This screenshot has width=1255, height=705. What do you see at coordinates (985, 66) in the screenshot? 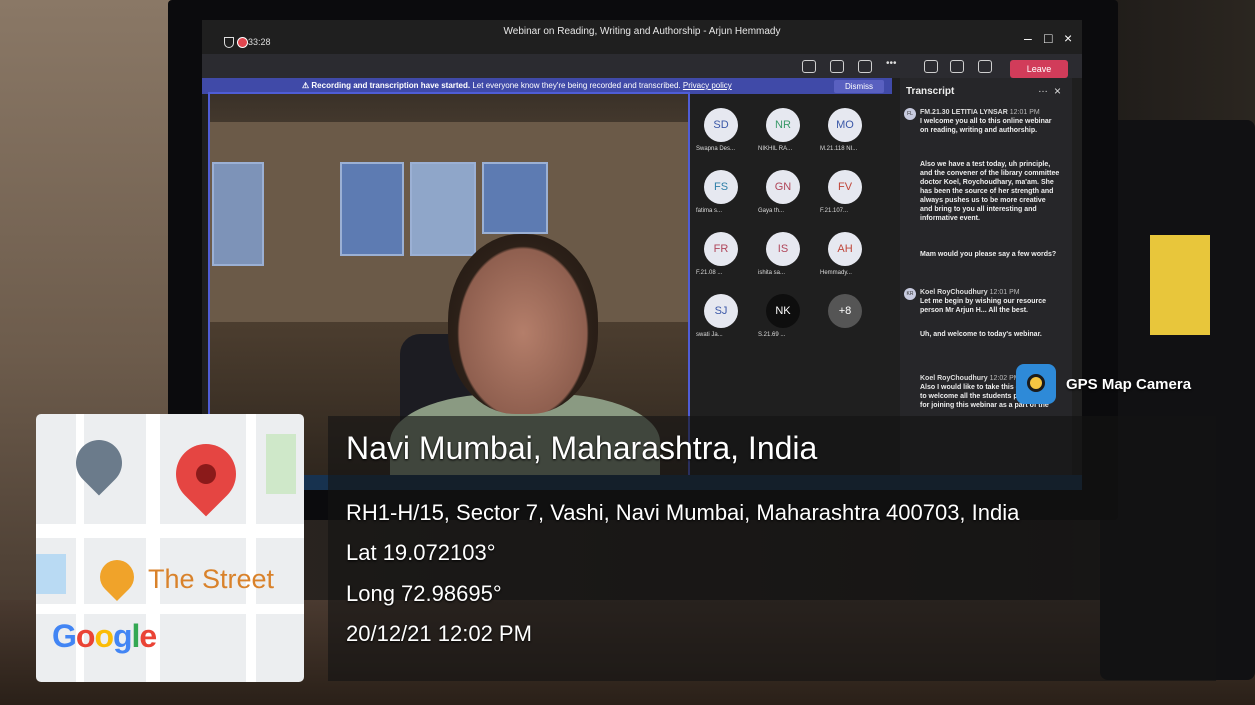
I see `share-icon` at bounding box center [985, 66].